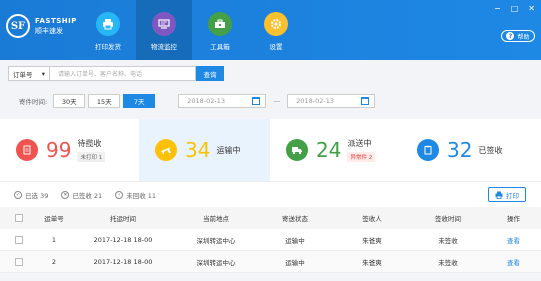 The height and width of the screenshot is (281, 541). Describe the element at coordinates (198, 150) in the screenshot. I see `stat-count: 34` at that location.